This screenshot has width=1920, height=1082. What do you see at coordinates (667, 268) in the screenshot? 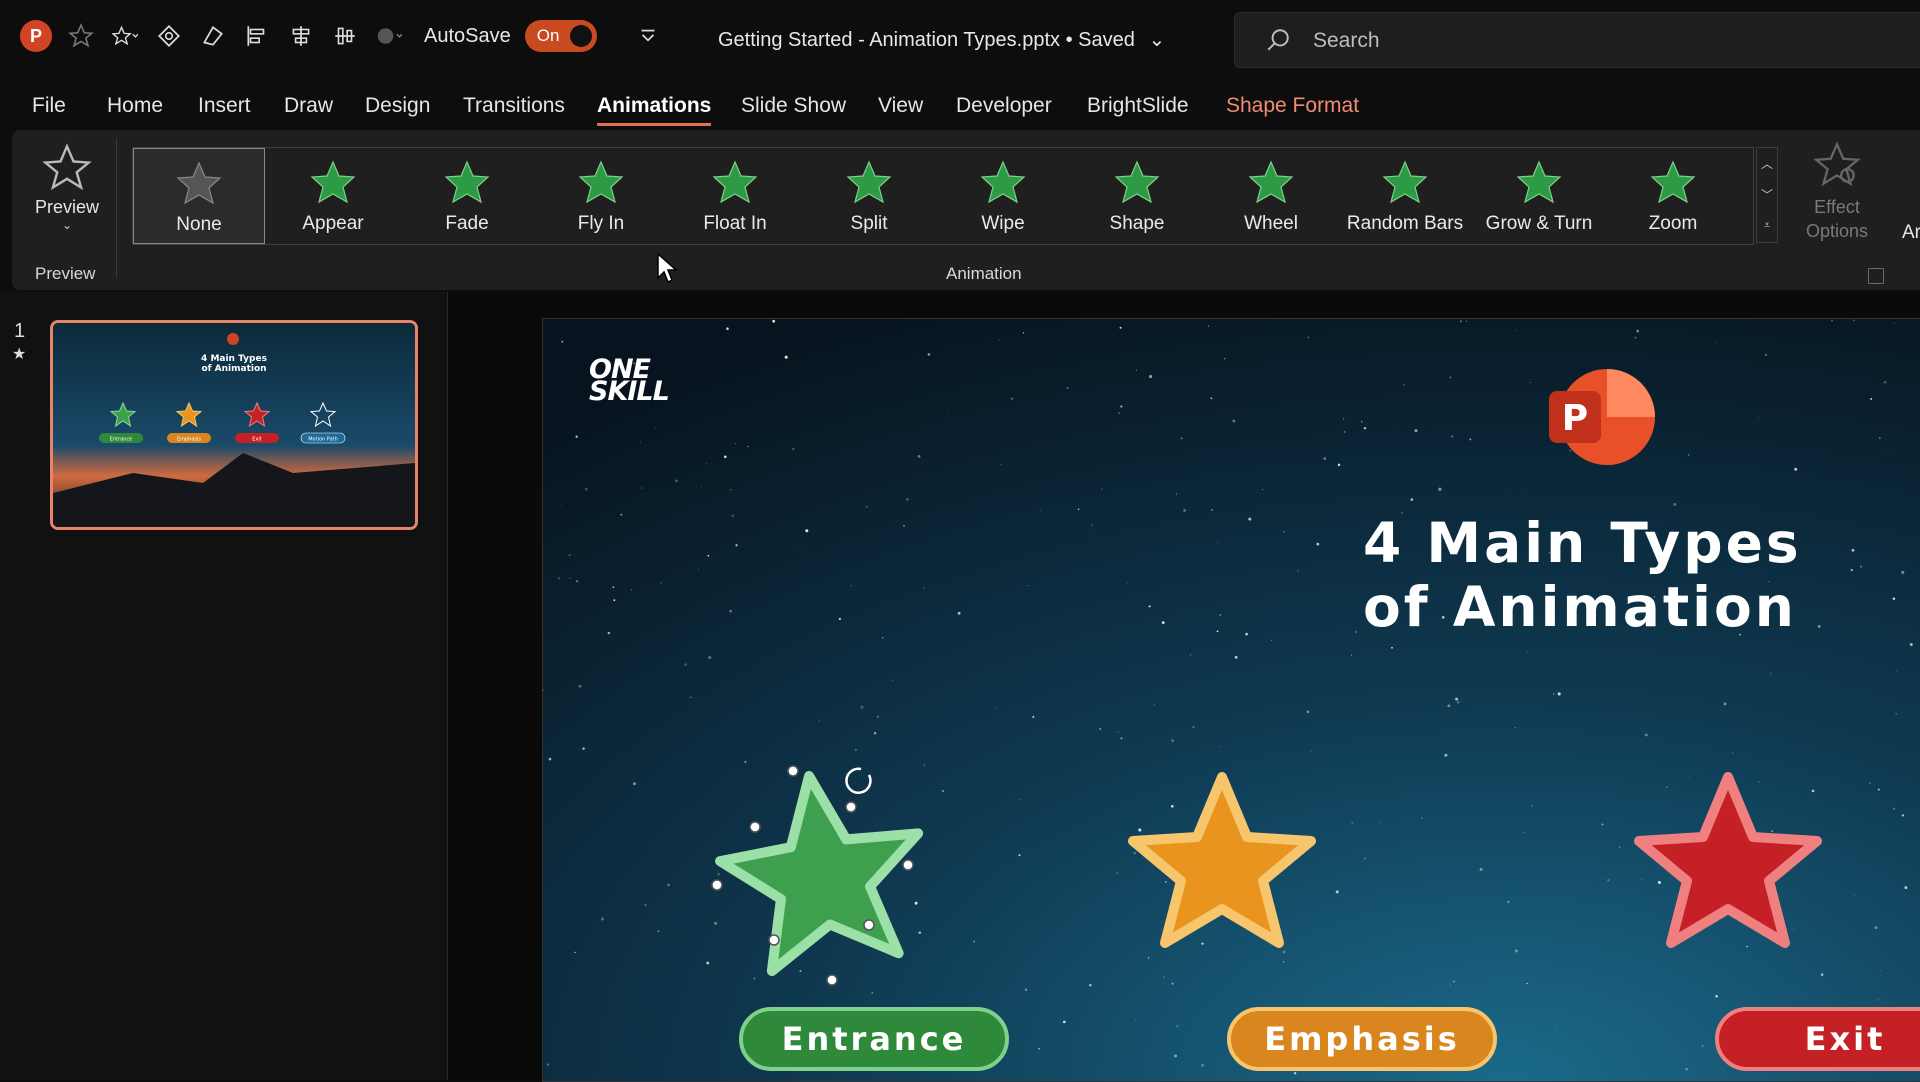
I see `mouse-cursor-icon` at bounding box center [667, 268].